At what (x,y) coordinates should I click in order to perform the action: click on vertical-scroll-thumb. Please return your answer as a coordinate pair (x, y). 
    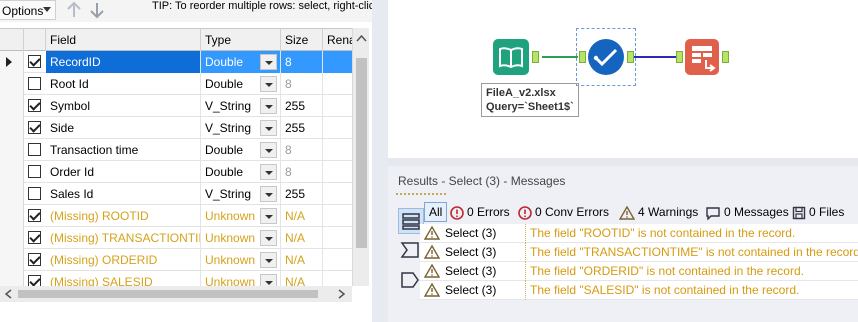
    Looking at the image, I should click on (361, 153).